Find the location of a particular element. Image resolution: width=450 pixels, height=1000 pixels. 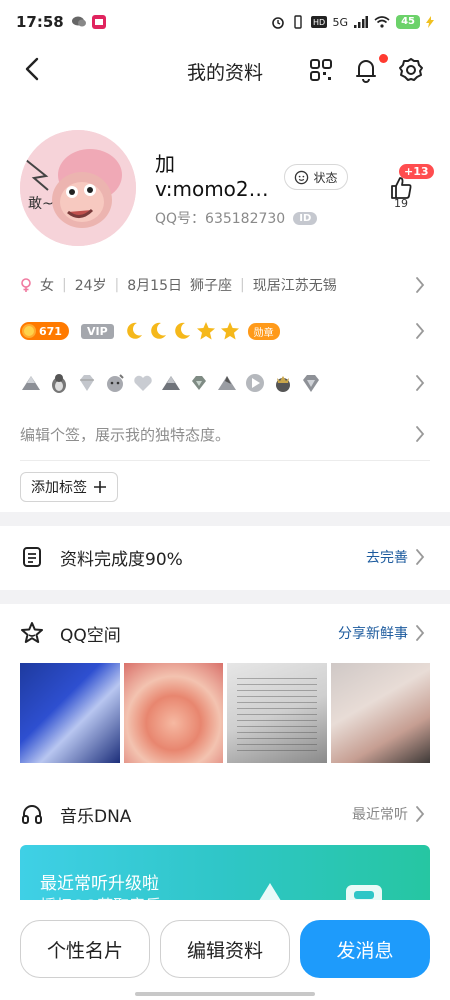

female-icon is located at coordinates (26, 285).